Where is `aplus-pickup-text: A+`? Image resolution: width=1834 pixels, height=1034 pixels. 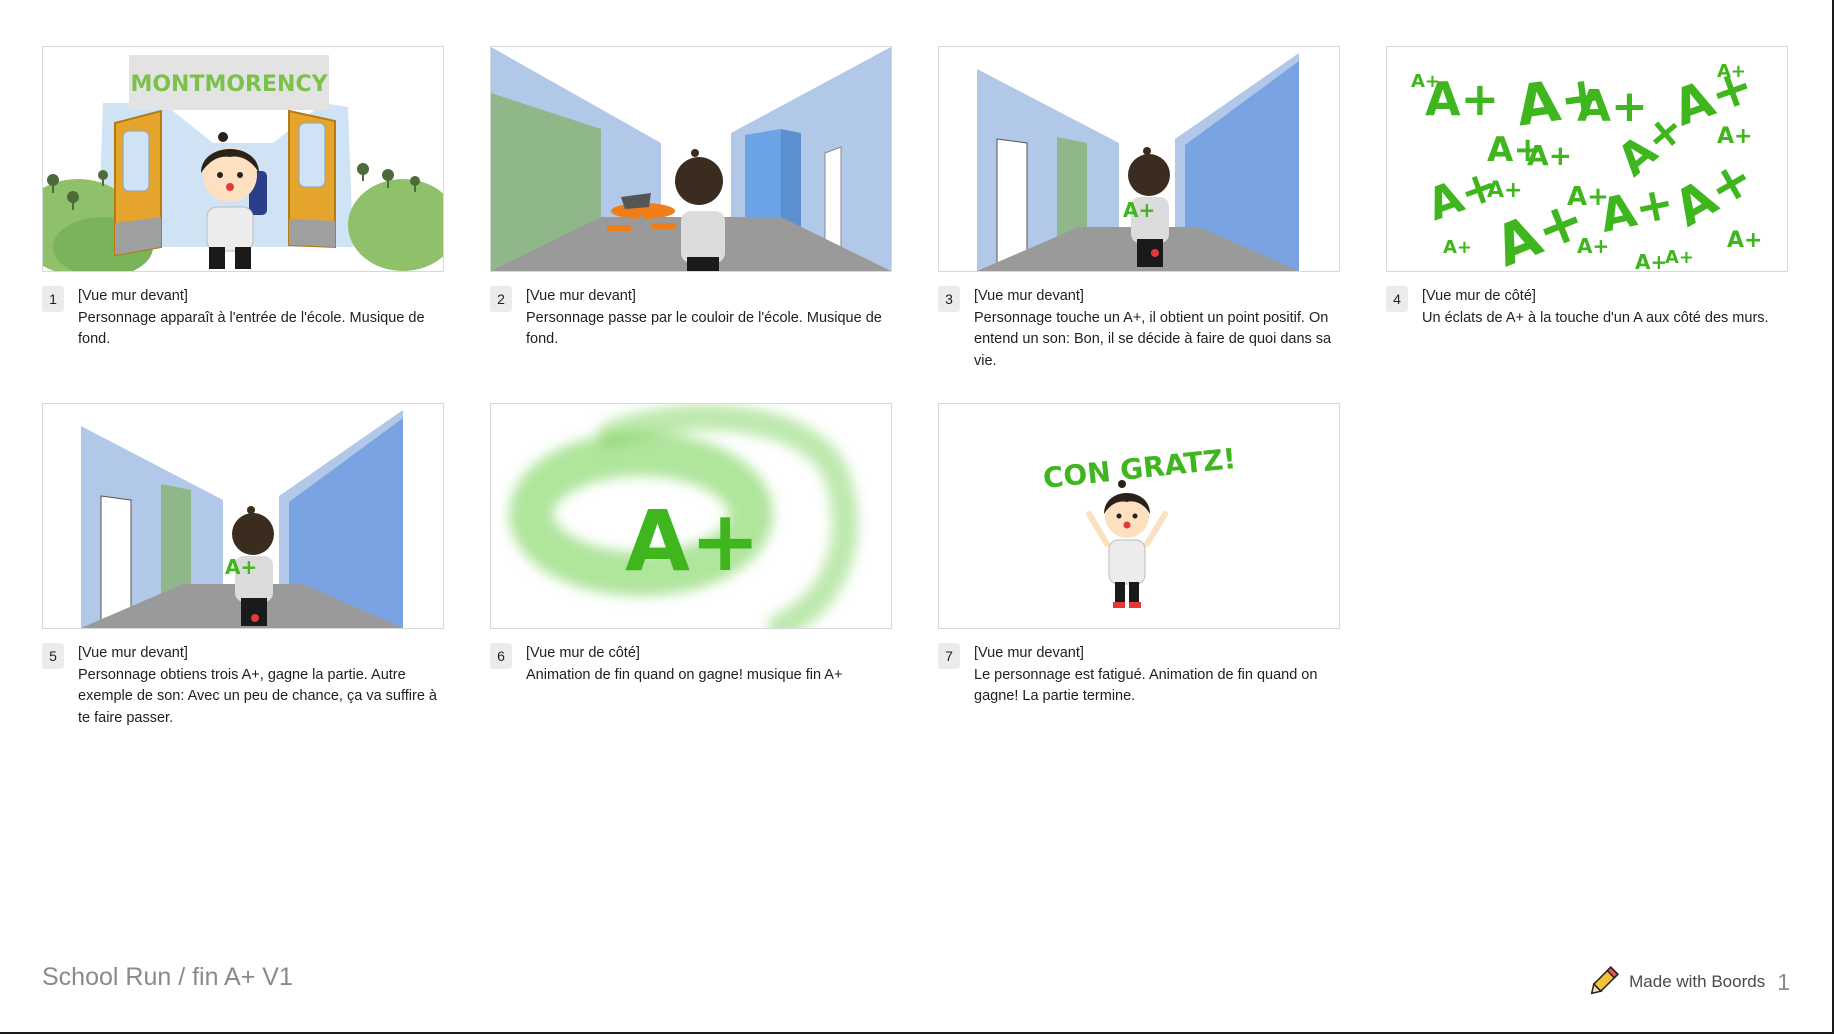
aplus-pickup-text: A+ is located at coordinates (1139, 210).